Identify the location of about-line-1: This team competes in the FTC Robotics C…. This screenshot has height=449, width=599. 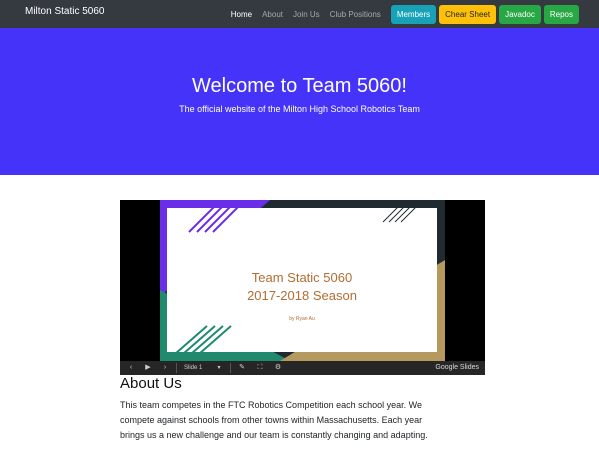
(271, 405).